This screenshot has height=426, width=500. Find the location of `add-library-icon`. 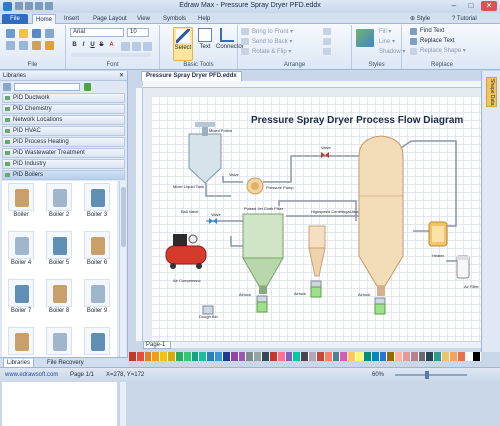

add-library-icon is located at coordinates (87, 87).